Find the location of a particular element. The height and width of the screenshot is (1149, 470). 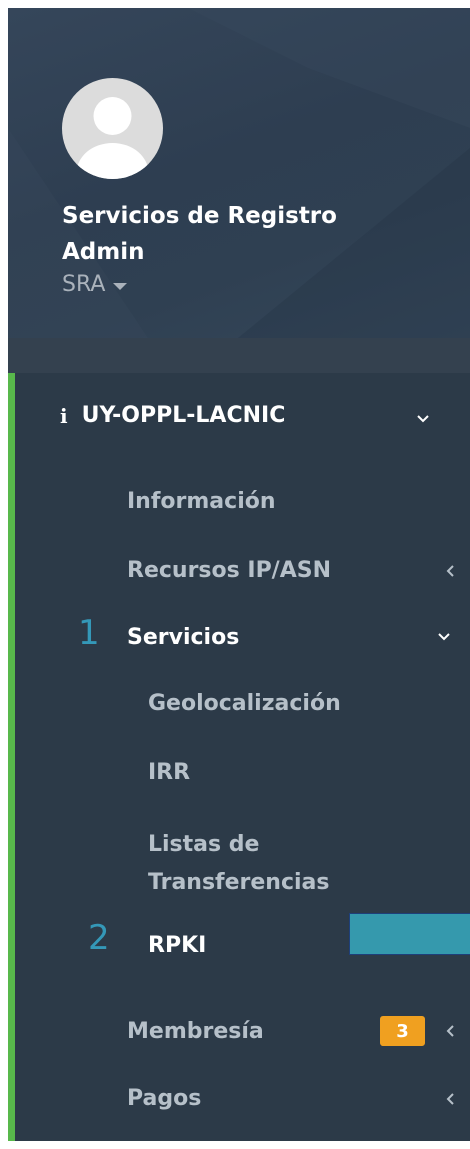

active-indicator is located at coordinates (11, 757).